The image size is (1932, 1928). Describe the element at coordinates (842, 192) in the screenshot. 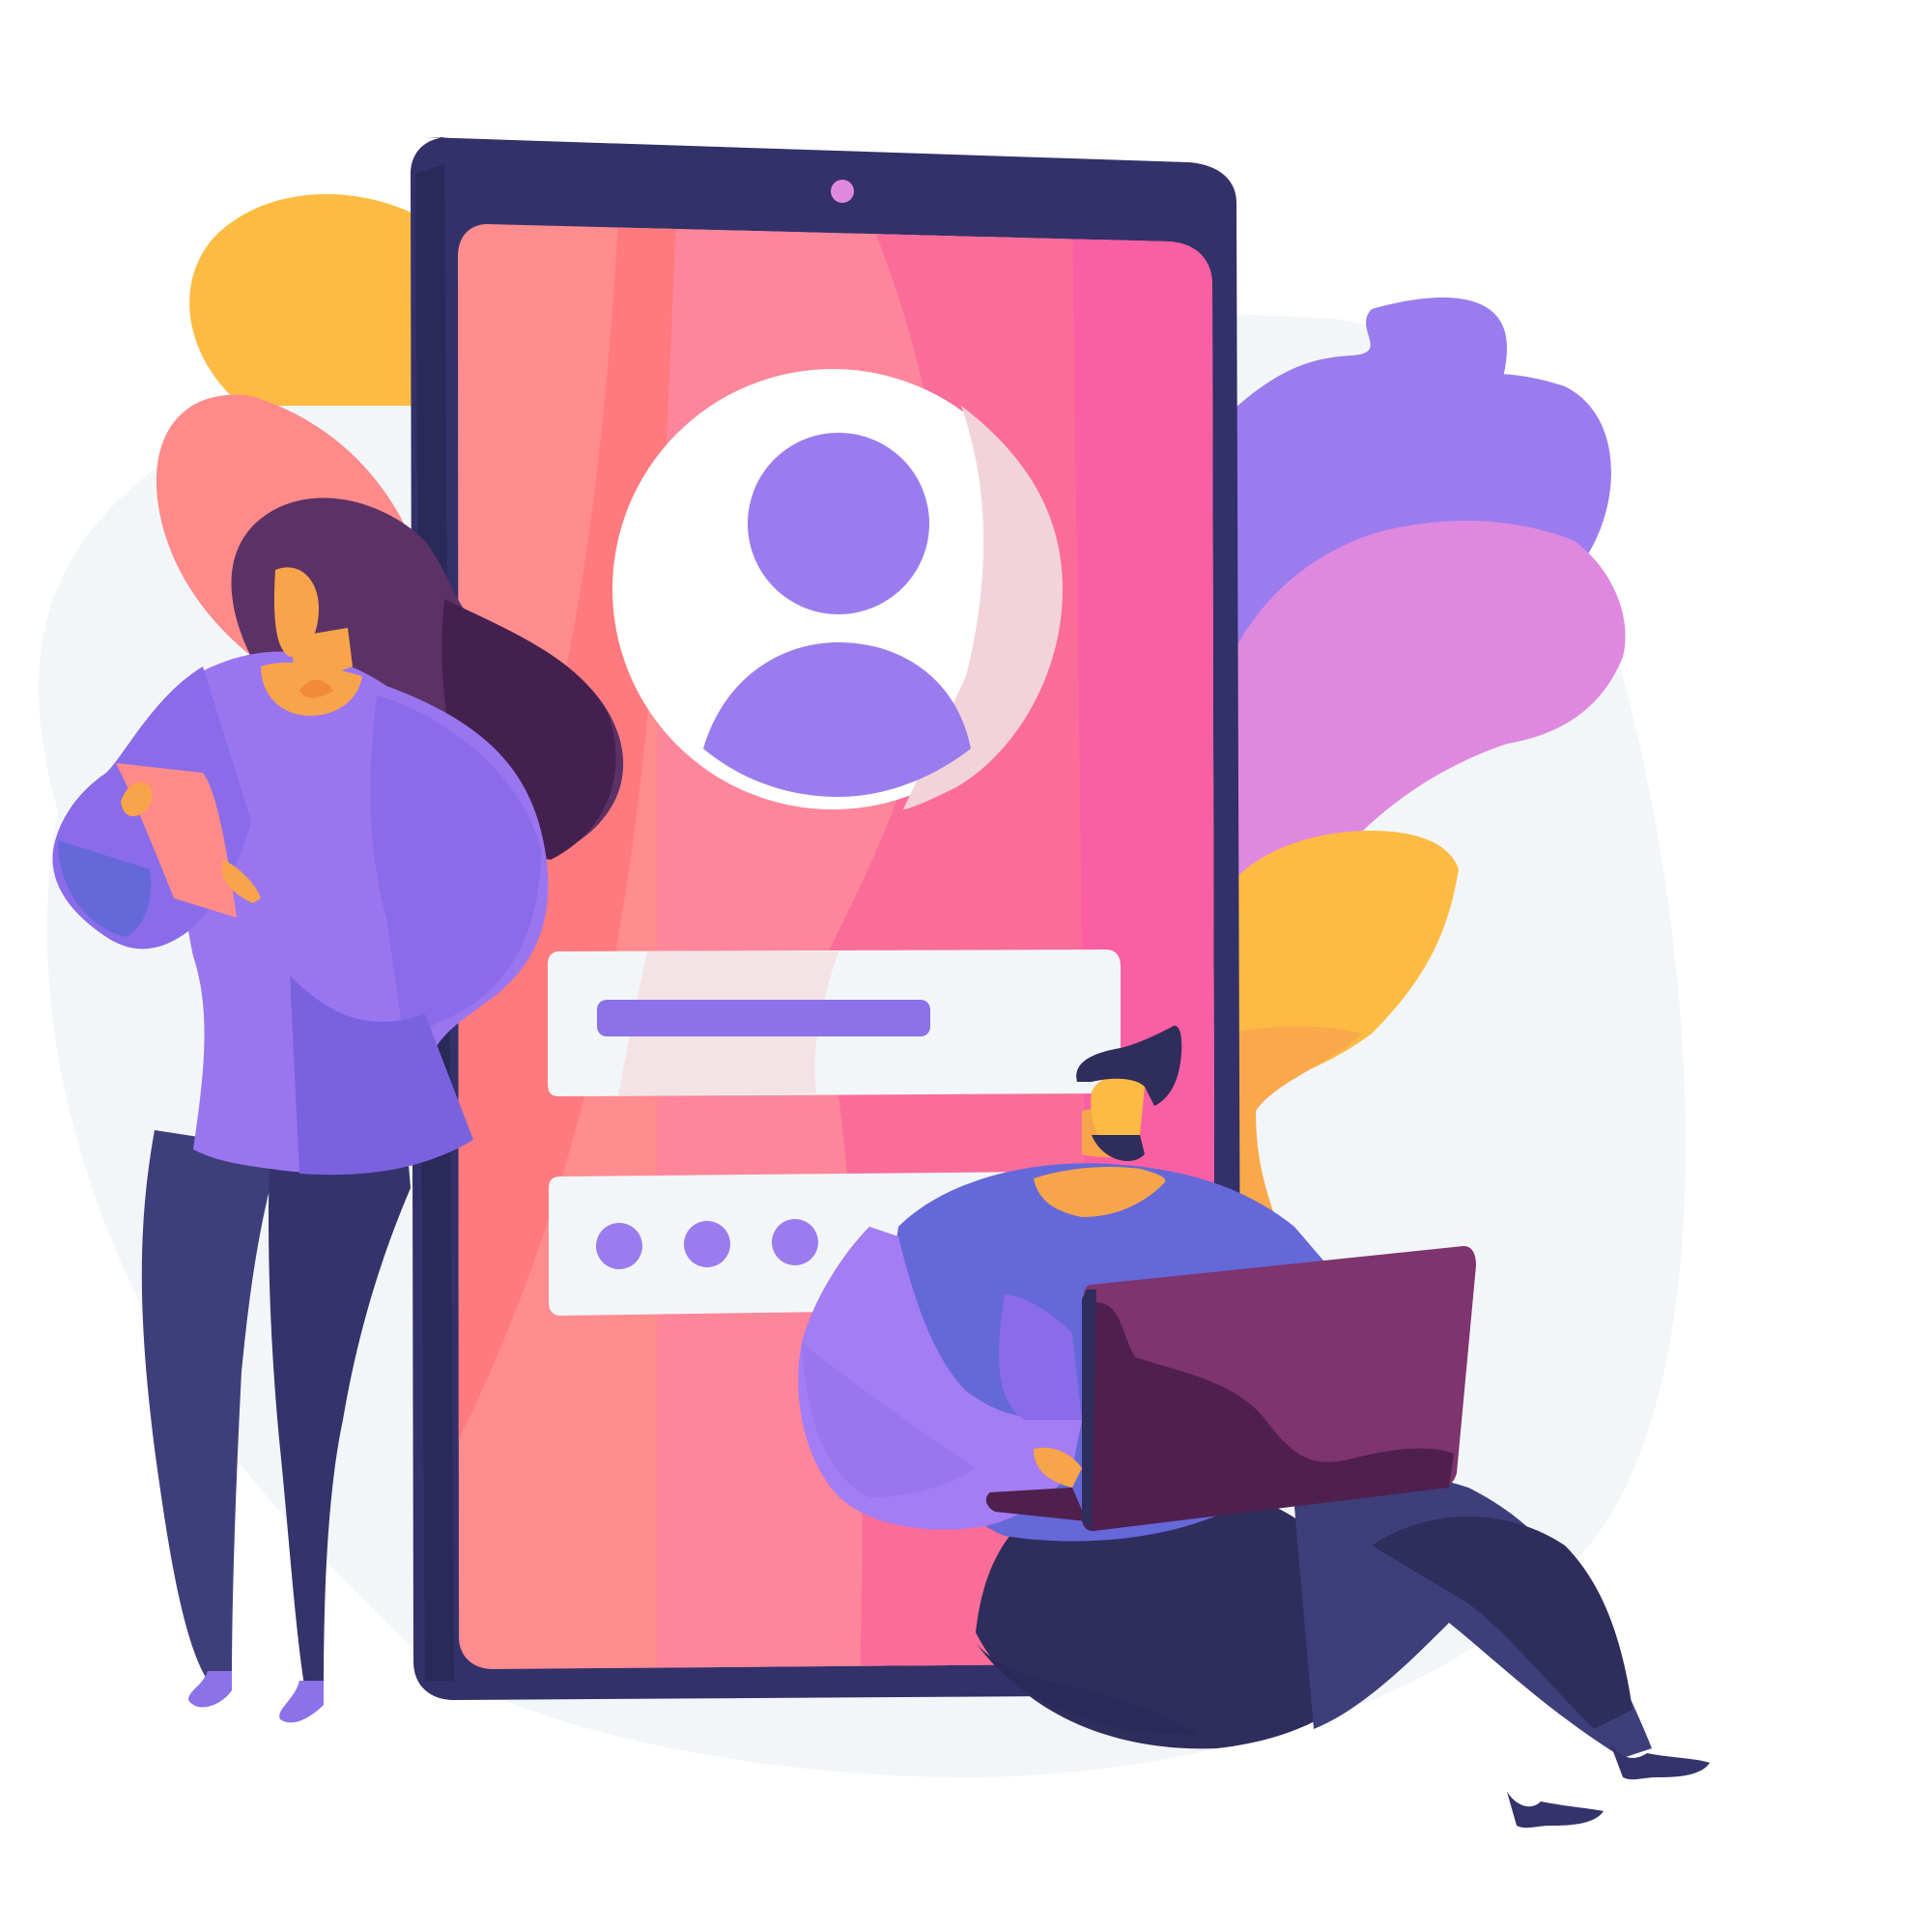

I see `front-camera` at that location.